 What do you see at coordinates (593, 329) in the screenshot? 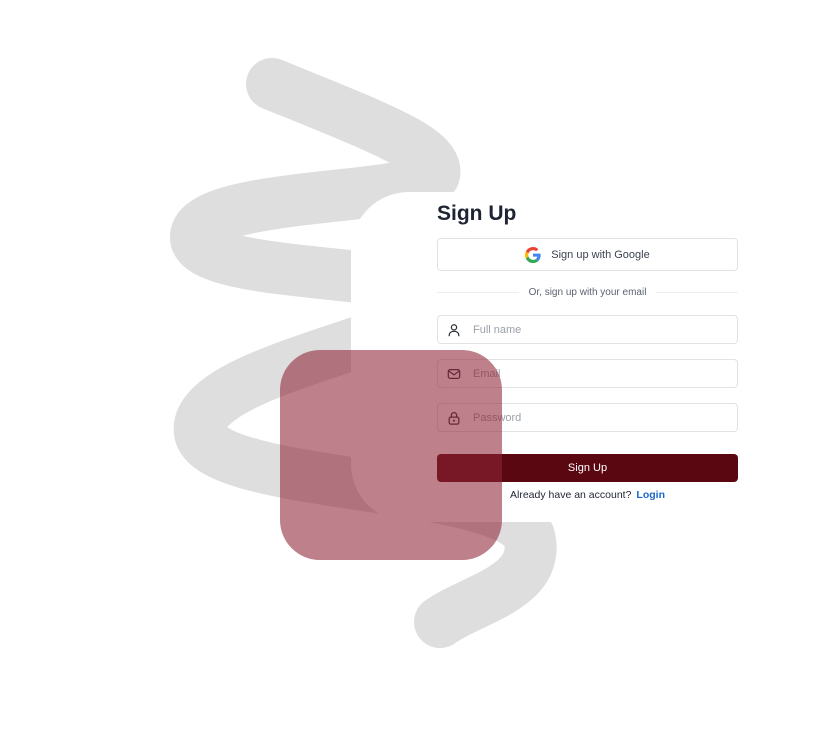
I see `full-name-input` at bounding box center [593, 329].